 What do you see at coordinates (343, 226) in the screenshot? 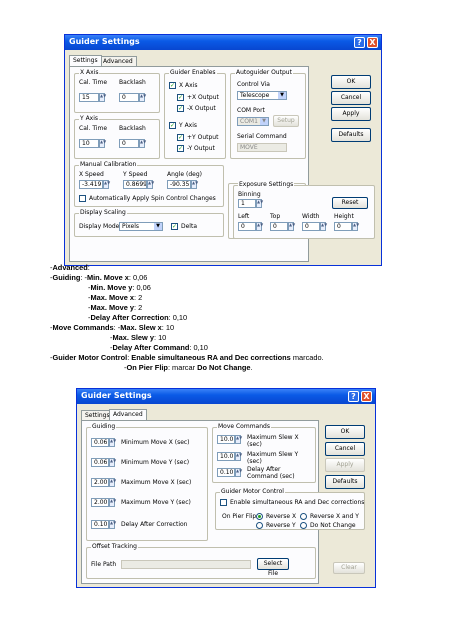
I see `height-input: 0` at bounding box center [343, 226].